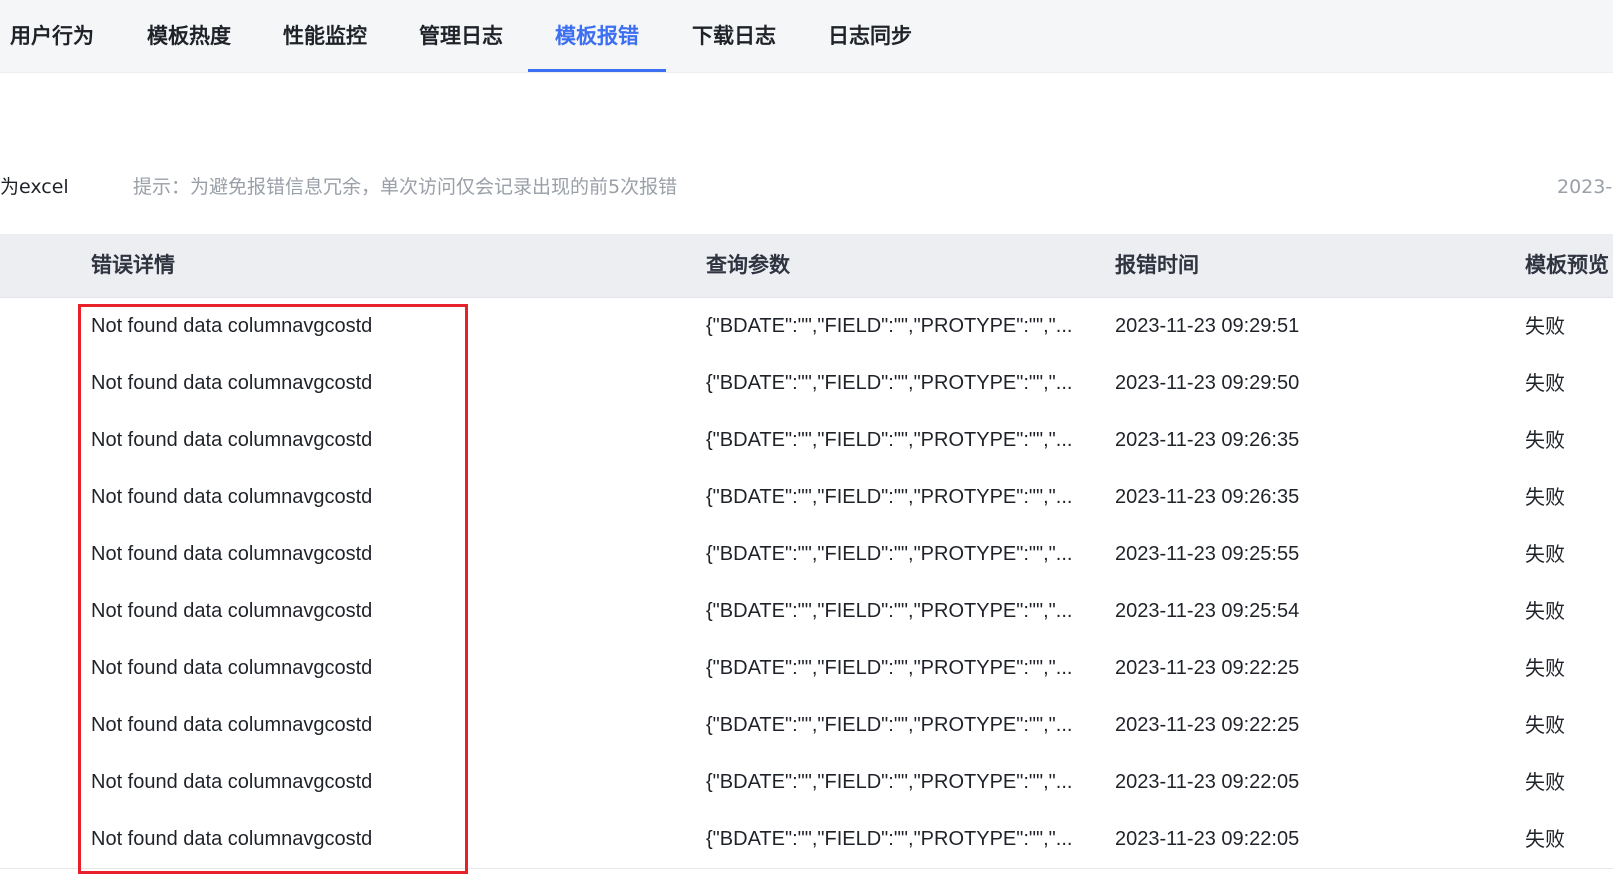 The height and width of the screenshot is (876, 1613). I want to click on tab-template-errors: 模板报错, so click(597, 36).